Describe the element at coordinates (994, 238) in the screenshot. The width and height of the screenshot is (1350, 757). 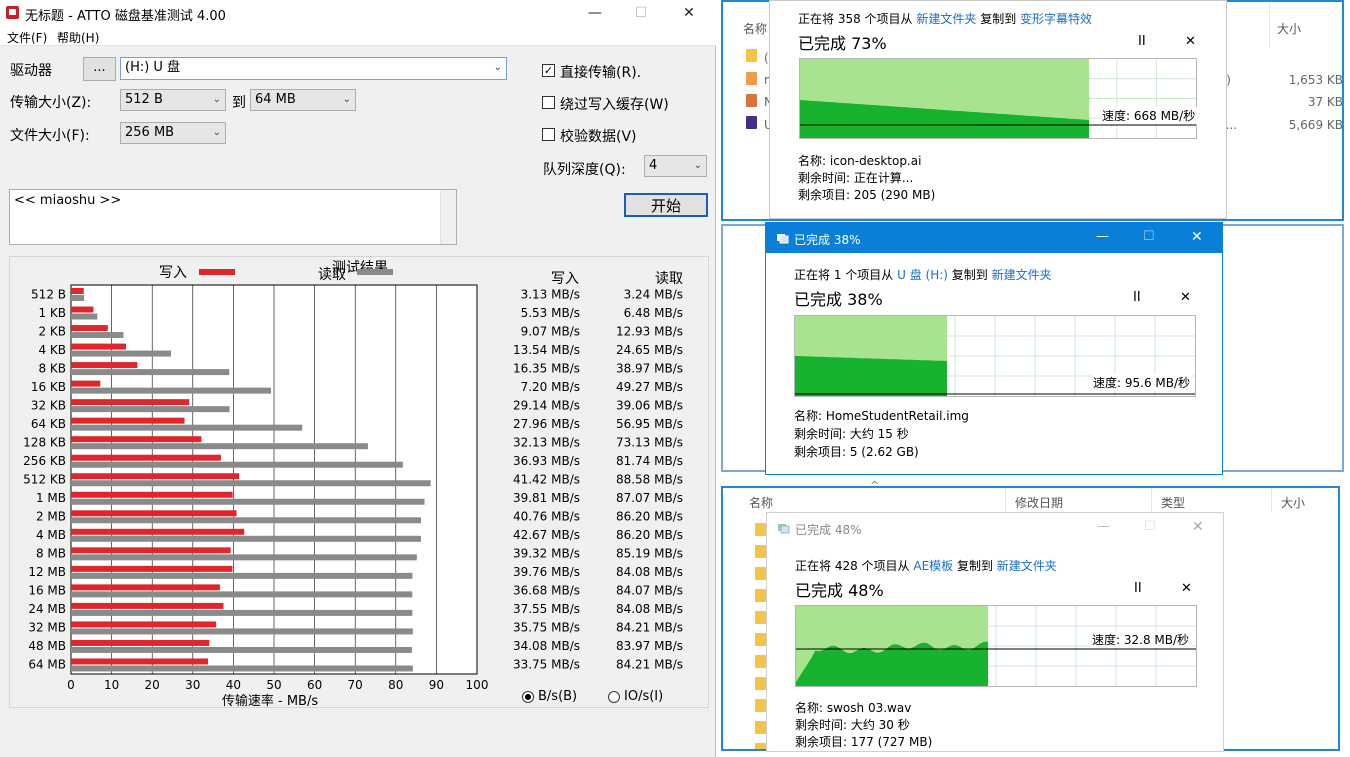
I see `dialog-titlebar: 已完成 38% — ☐ ✕` at that location.